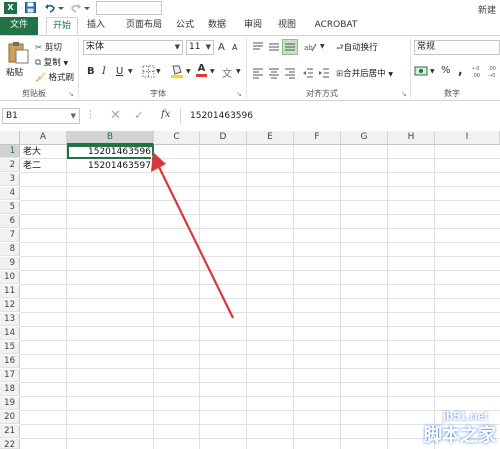  Describe the element at coordinates (10, 417) in the screenshot. I see `row-header: 20` at that location.